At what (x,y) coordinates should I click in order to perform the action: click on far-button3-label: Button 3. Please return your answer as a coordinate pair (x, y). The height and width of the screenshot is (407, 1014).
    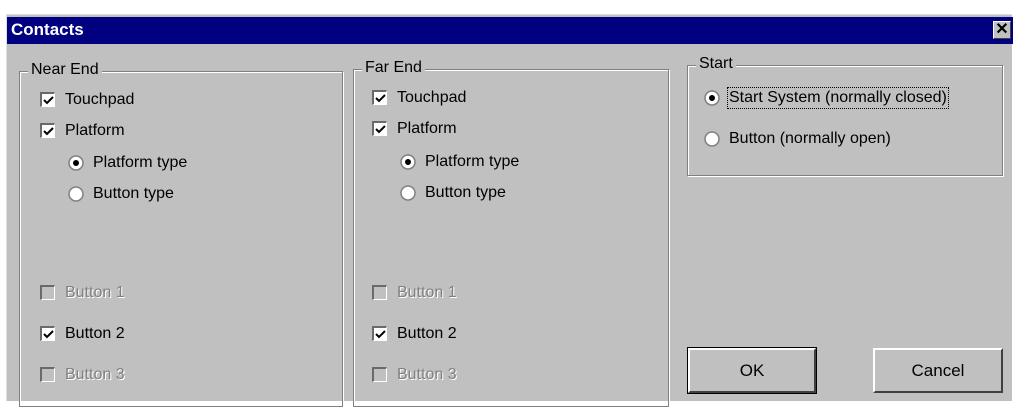
    Looking at the image, I should click on (427, 374).